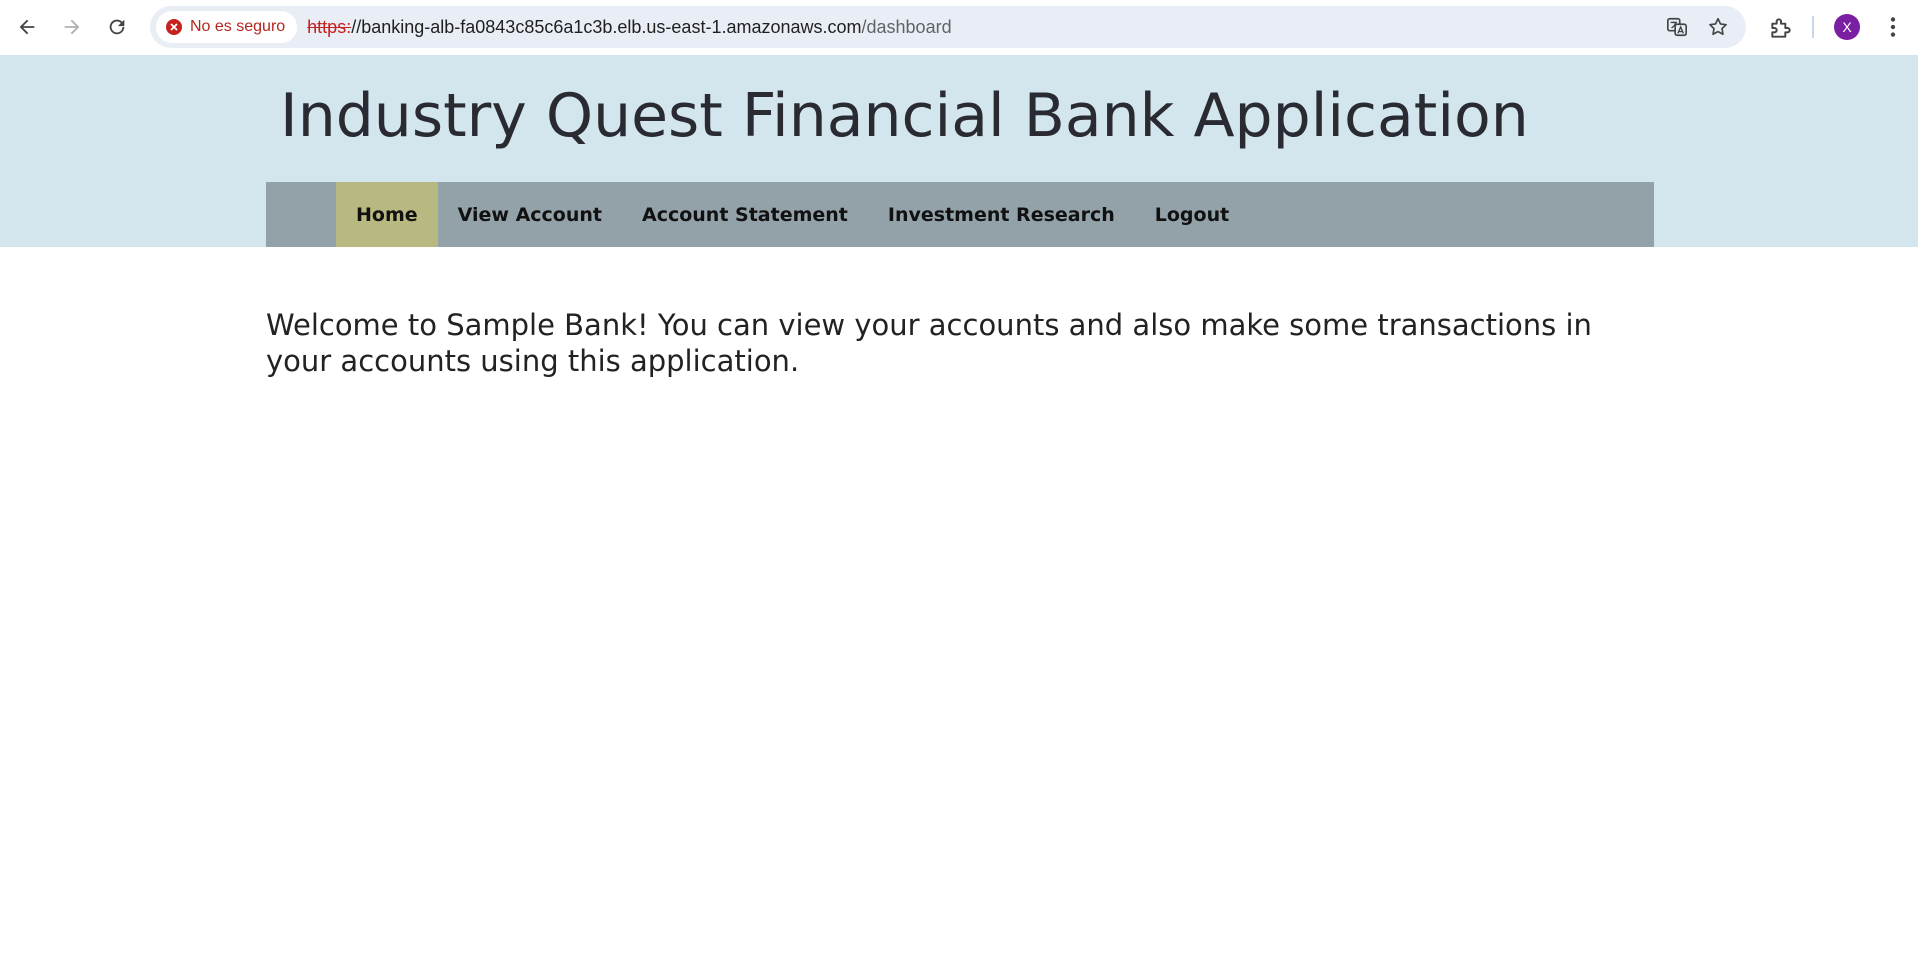 Image resolution: width=1918 pixels, height=965 pixels. What do you see at coordinates (1781, 28) in the screenshot?
I see `extensions-icon` at bounding box center [1781, 28].